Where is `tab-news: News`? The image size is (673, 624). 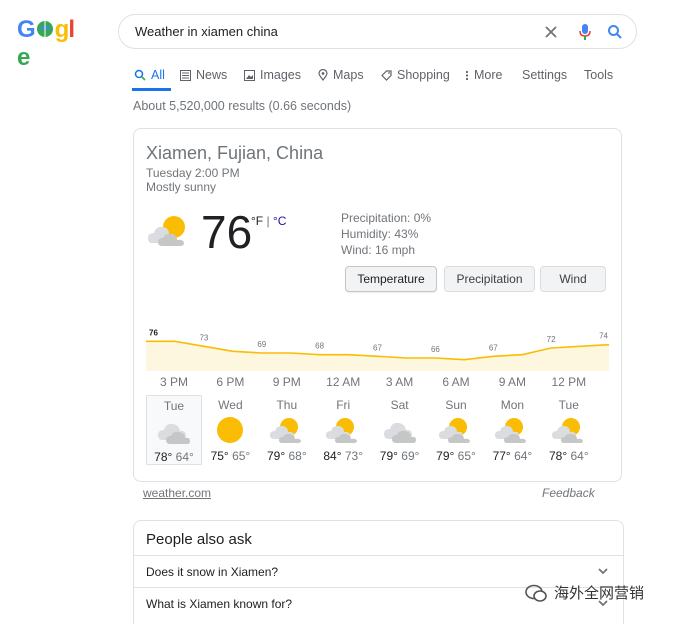 tab-news: News is located at coordinates (203, 75).